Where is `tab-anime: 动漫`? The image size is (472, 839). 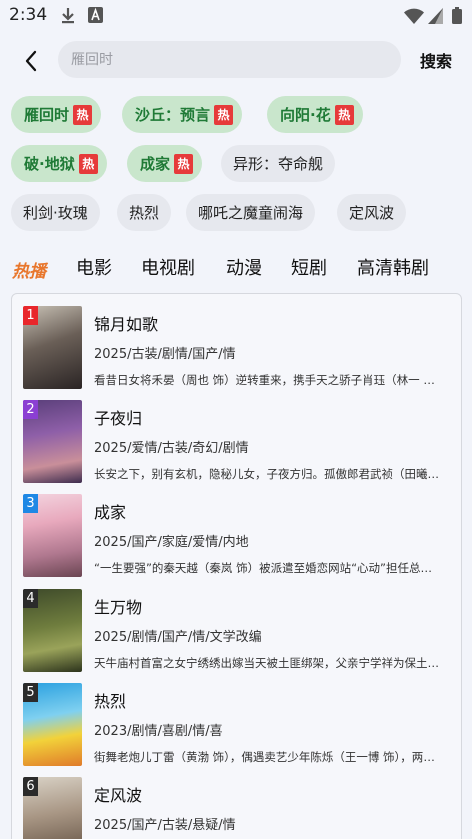 tab-anime: 动漫 is located at coordinates (244, 267).